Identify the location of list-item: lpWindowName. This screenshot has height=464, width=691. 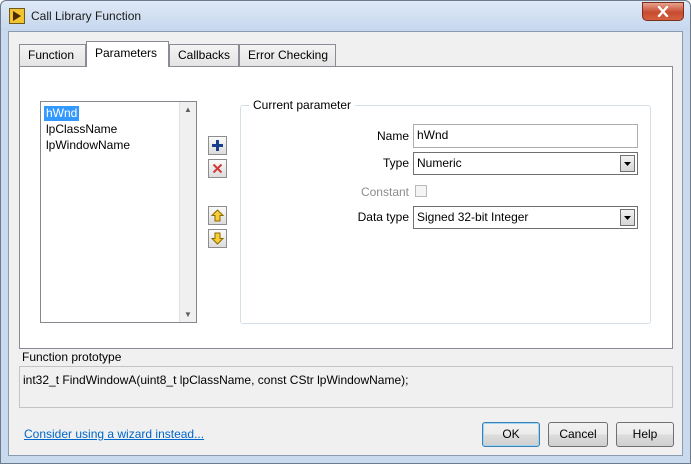
(88, 145).